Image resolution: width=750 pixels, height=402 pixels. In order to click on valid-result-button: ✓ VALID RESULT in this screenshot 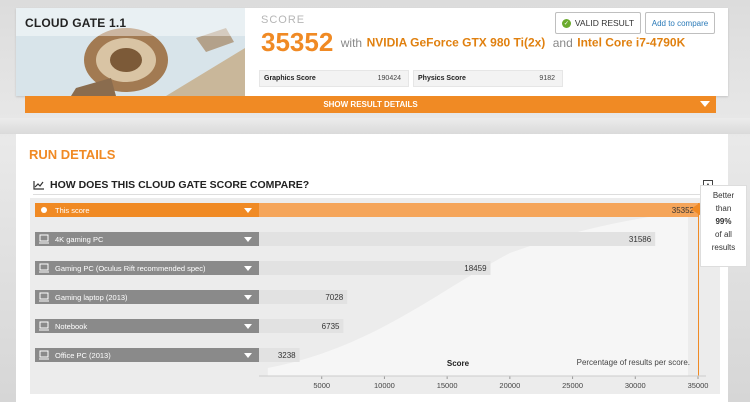, I will do `click(598, 23)`.